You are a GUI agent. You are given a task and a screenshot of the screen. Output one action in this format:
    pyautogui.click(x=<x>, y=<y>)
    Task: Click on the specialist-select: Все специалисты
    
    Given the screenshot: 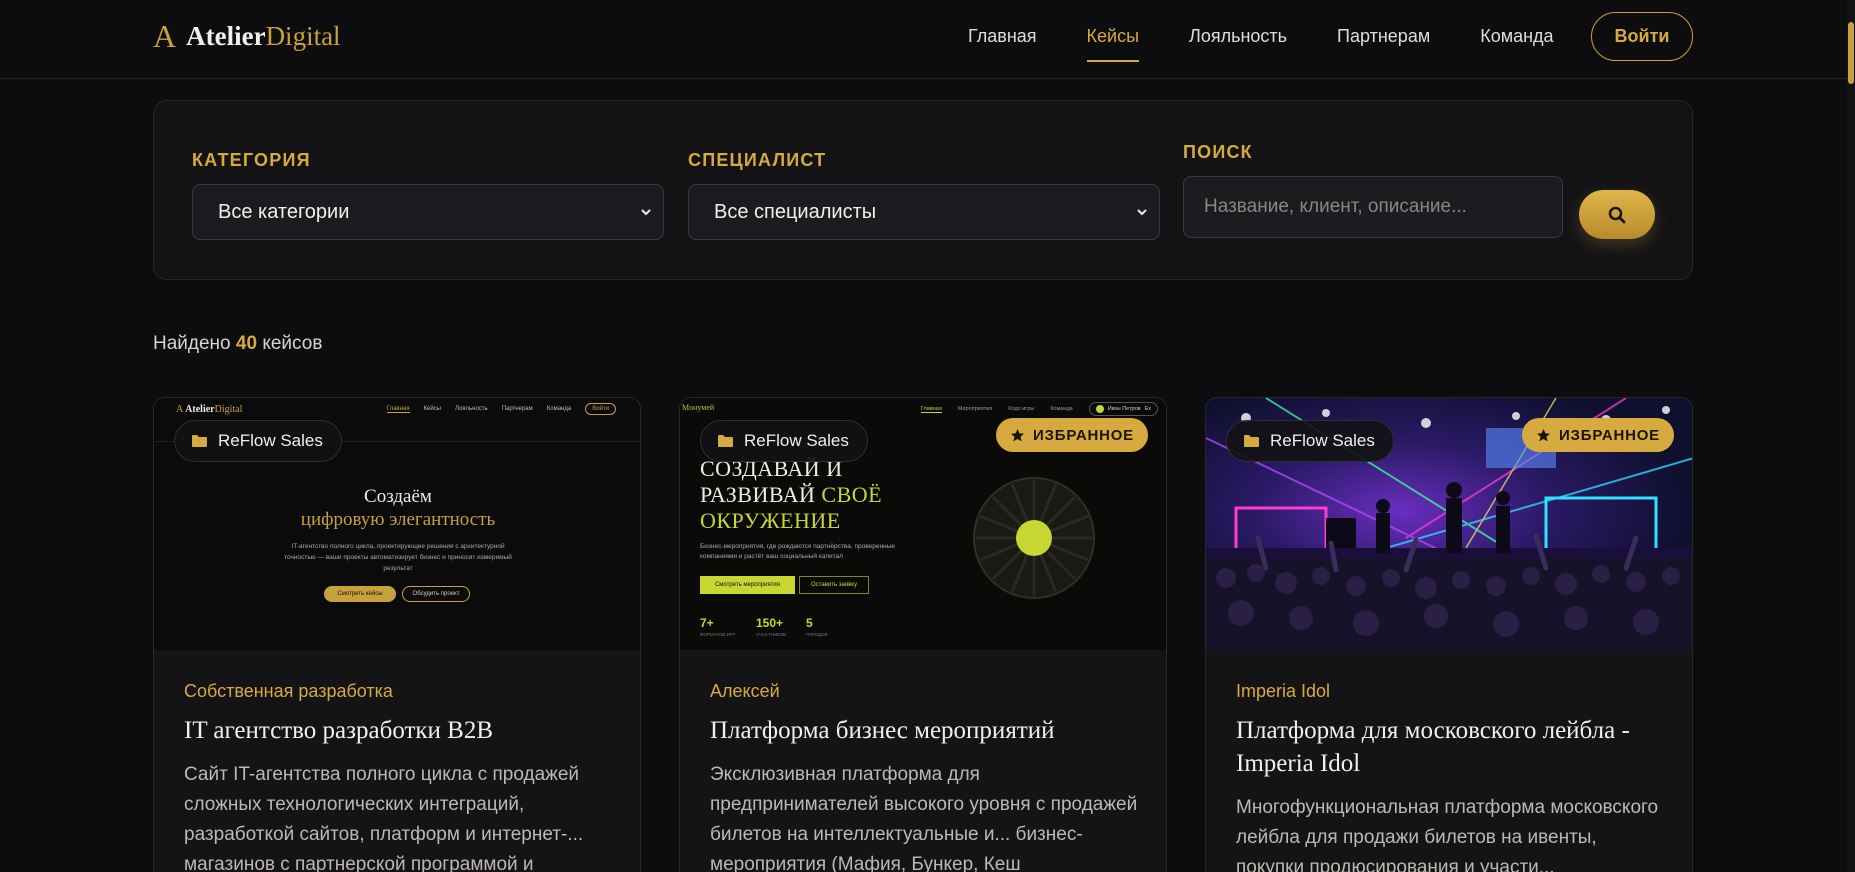 What is the action you would take?
    pyautogui.click(x=924, y=212)
    